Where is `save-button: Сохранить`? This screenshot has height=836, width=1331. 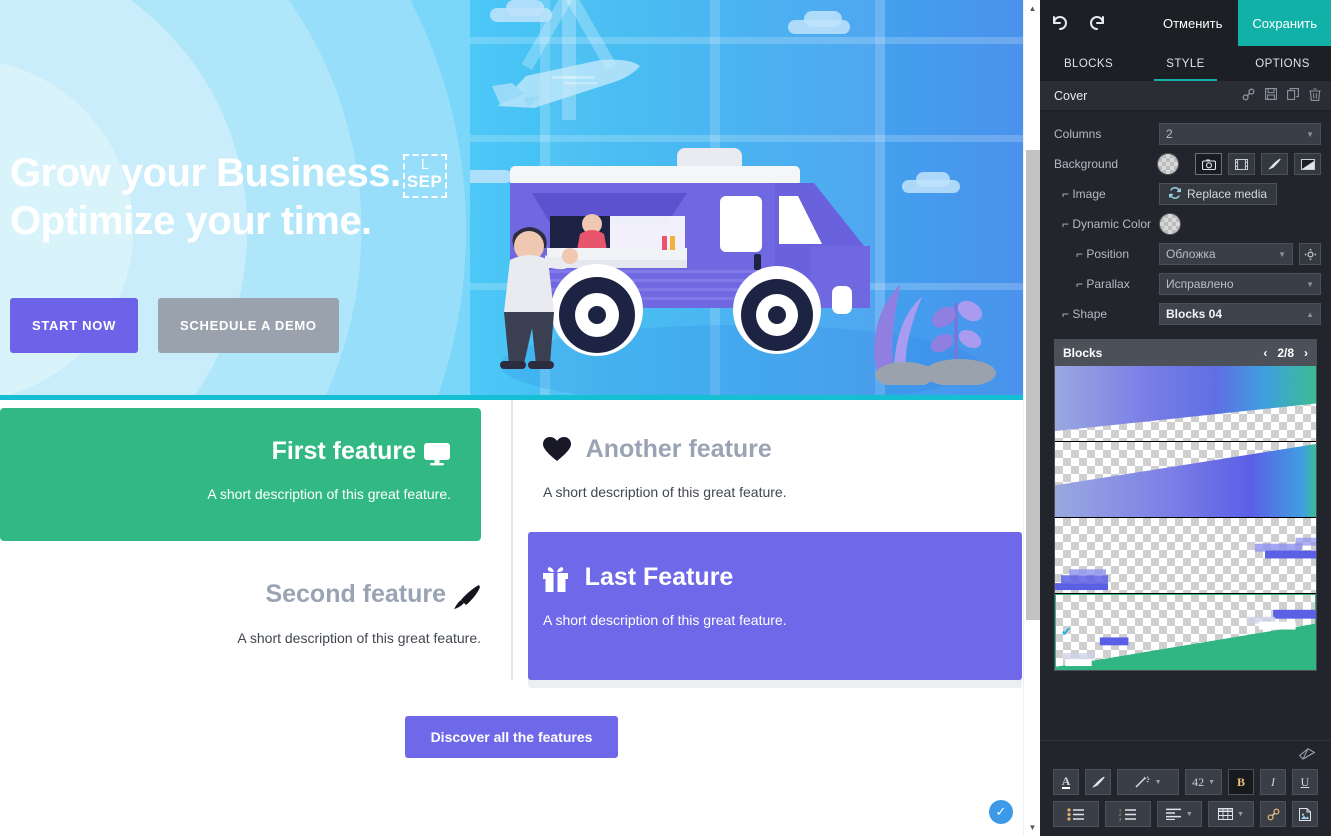 save-button: Сохранить is located at coordinates (1284, 23).